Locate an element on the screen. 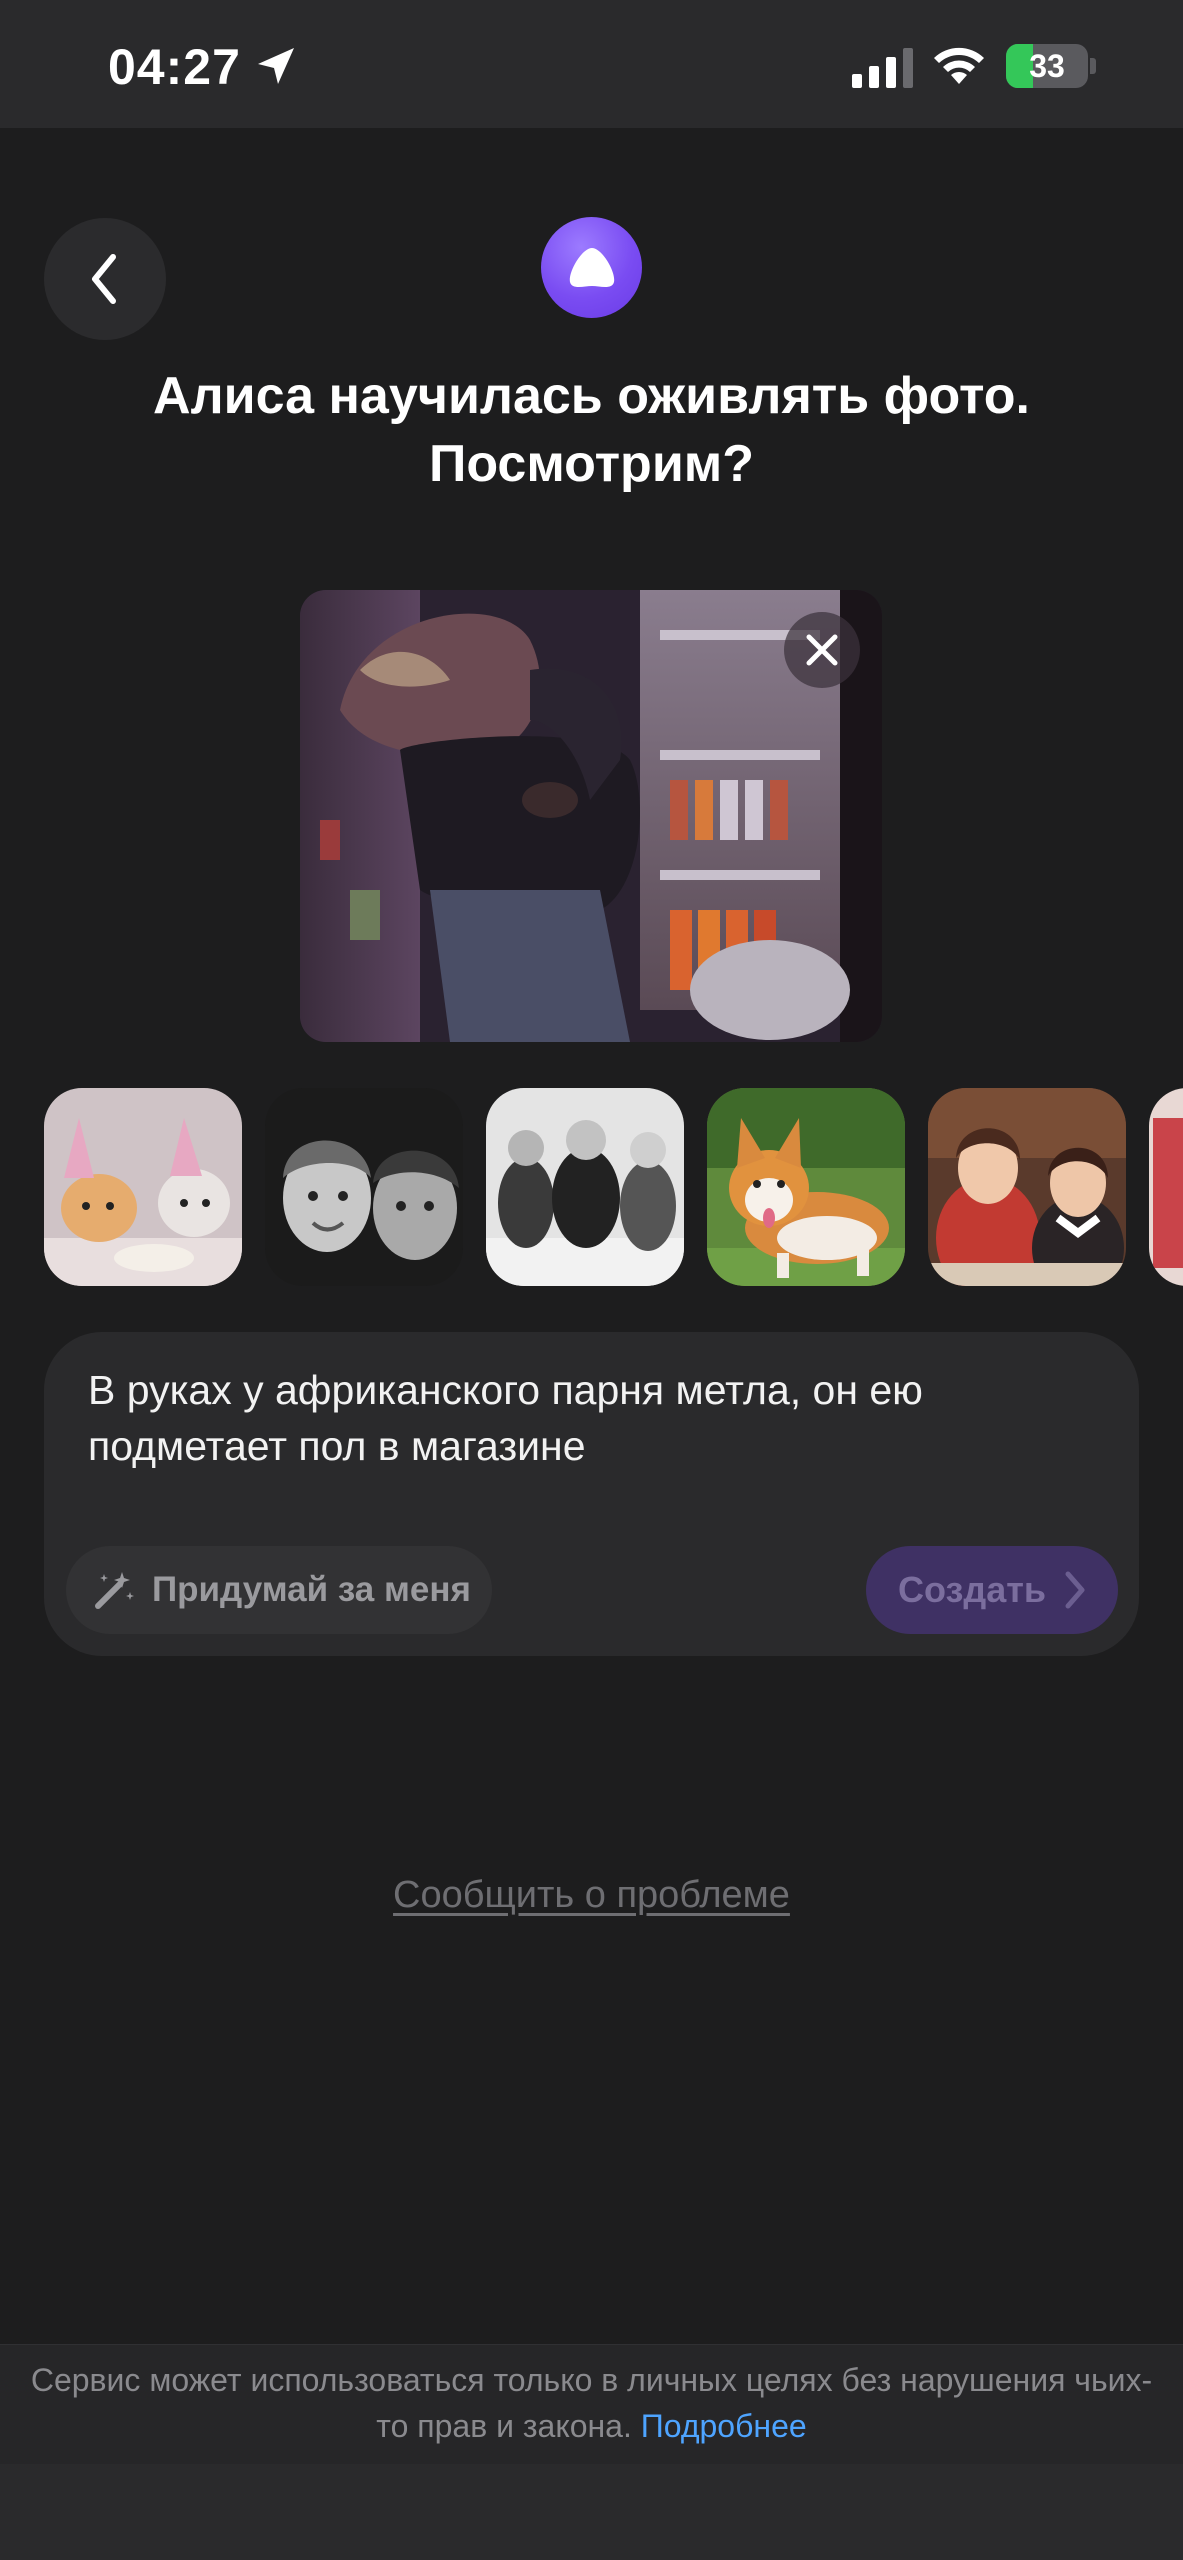 The width and height of the screenshot is (1183, 2560). location-arrow-icon is located at coordinates (276, 66).